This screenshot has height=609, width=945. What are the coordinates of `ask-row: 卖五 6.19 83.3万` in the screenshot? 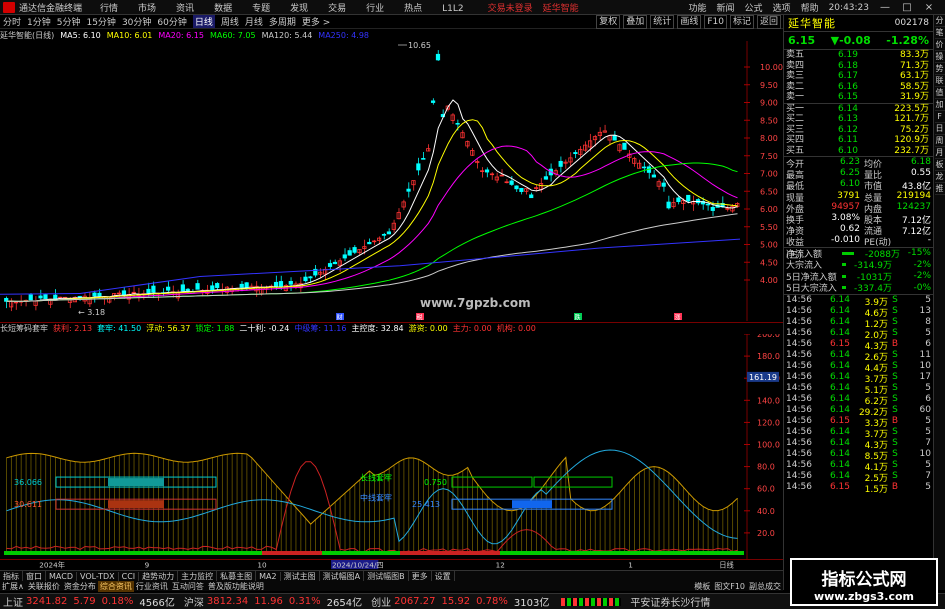 It's located at (858, 55).